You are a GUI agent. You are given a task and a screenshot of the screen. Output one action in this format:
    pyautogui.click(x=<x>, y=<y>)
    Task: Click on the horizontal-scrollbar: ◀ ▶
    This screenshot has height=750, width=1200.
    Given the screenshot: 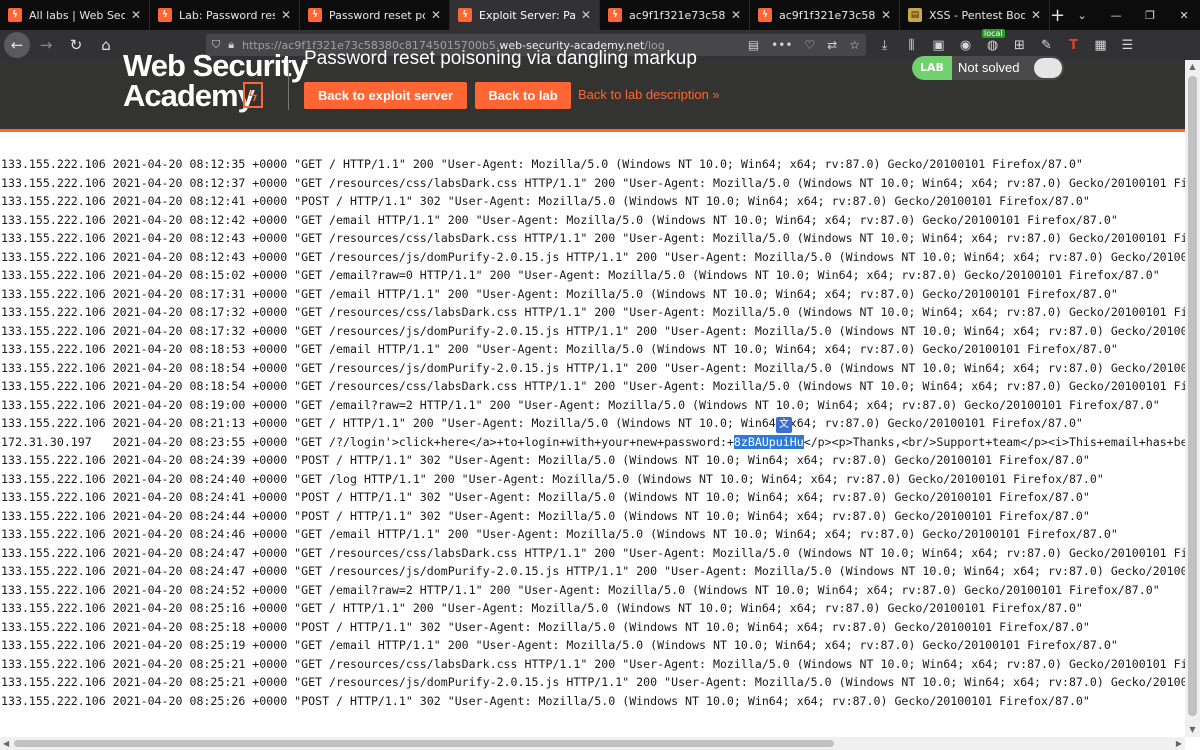 What is the action you would take?
    pyautogui.click(x=592, y=743)
    